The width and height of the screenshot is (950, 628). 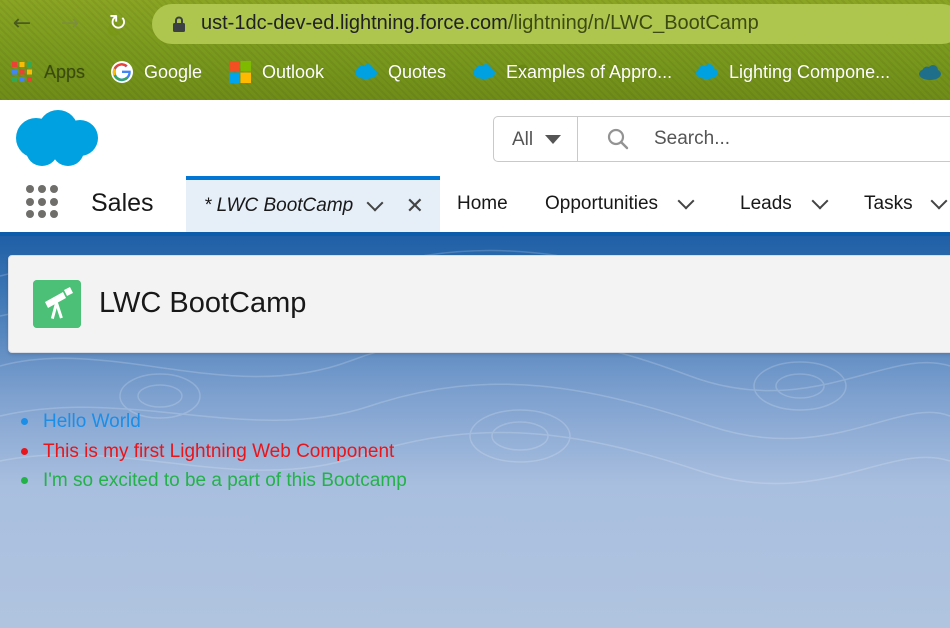 I want to click on bookmark-quotes: Quotes, so click(x=400, y=72).